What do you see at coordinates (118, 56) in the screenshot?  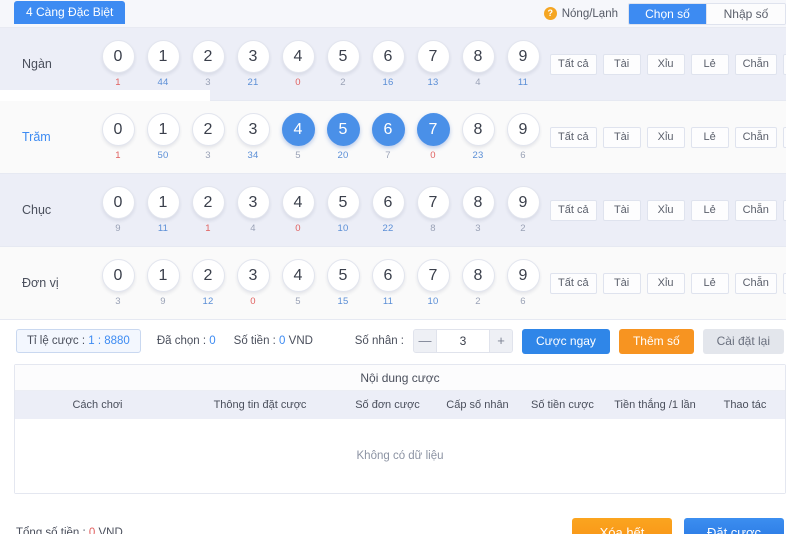 I see `ball-ngan-0: 0` at bounding box center [118, 56].